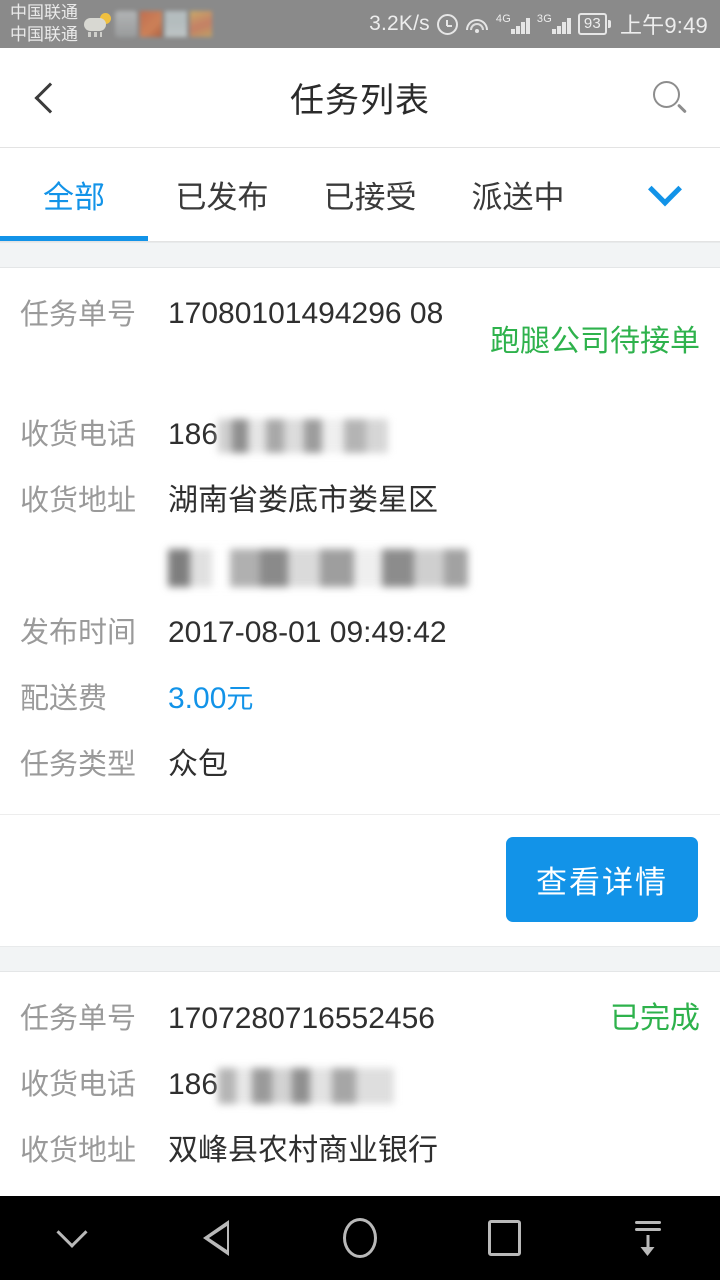 This screenshot has height=1280, width=720. I want to click on fee-unit: 元, so click(240, 699).